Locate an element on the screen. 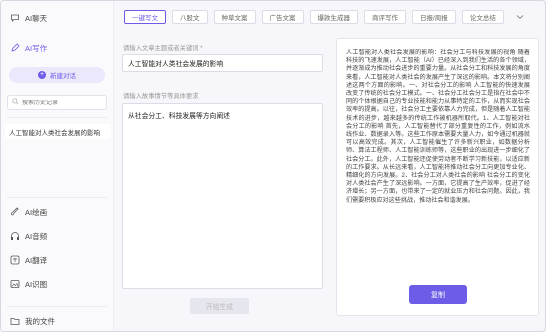  sidebar-item-label: AI写作 is located at coordinates (36, 48).